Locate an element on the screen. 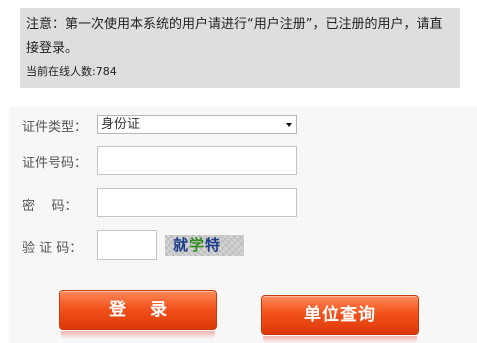 Image resolution: width=477 pixels, height=343 pixels. id-type-select: 身份证 is located at coordinates (197, 124).